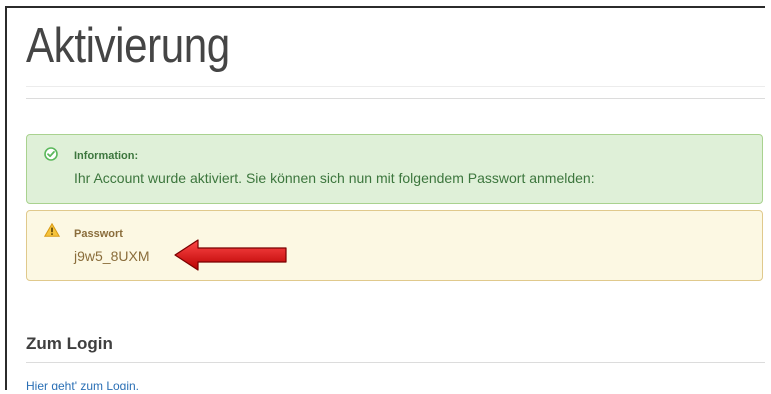 The image size is (771, 394). Describe the element at coordinates (128, 46) in the screenshot. I see `page-title: Aktivierung` at that location.